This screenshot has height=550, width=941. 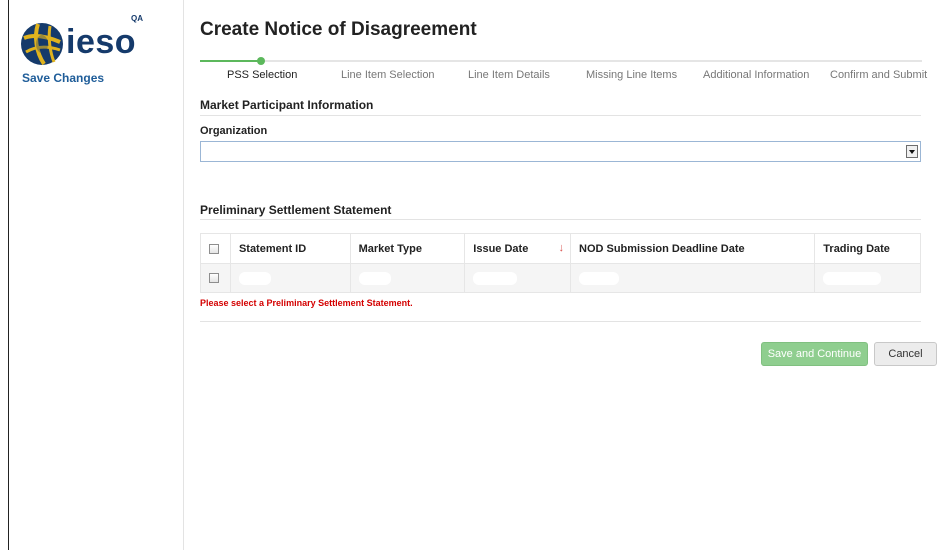 What do you see at coordinates (561, 61) in the screenshot?
I see `wizard-track` at bounding box center [561, 61].